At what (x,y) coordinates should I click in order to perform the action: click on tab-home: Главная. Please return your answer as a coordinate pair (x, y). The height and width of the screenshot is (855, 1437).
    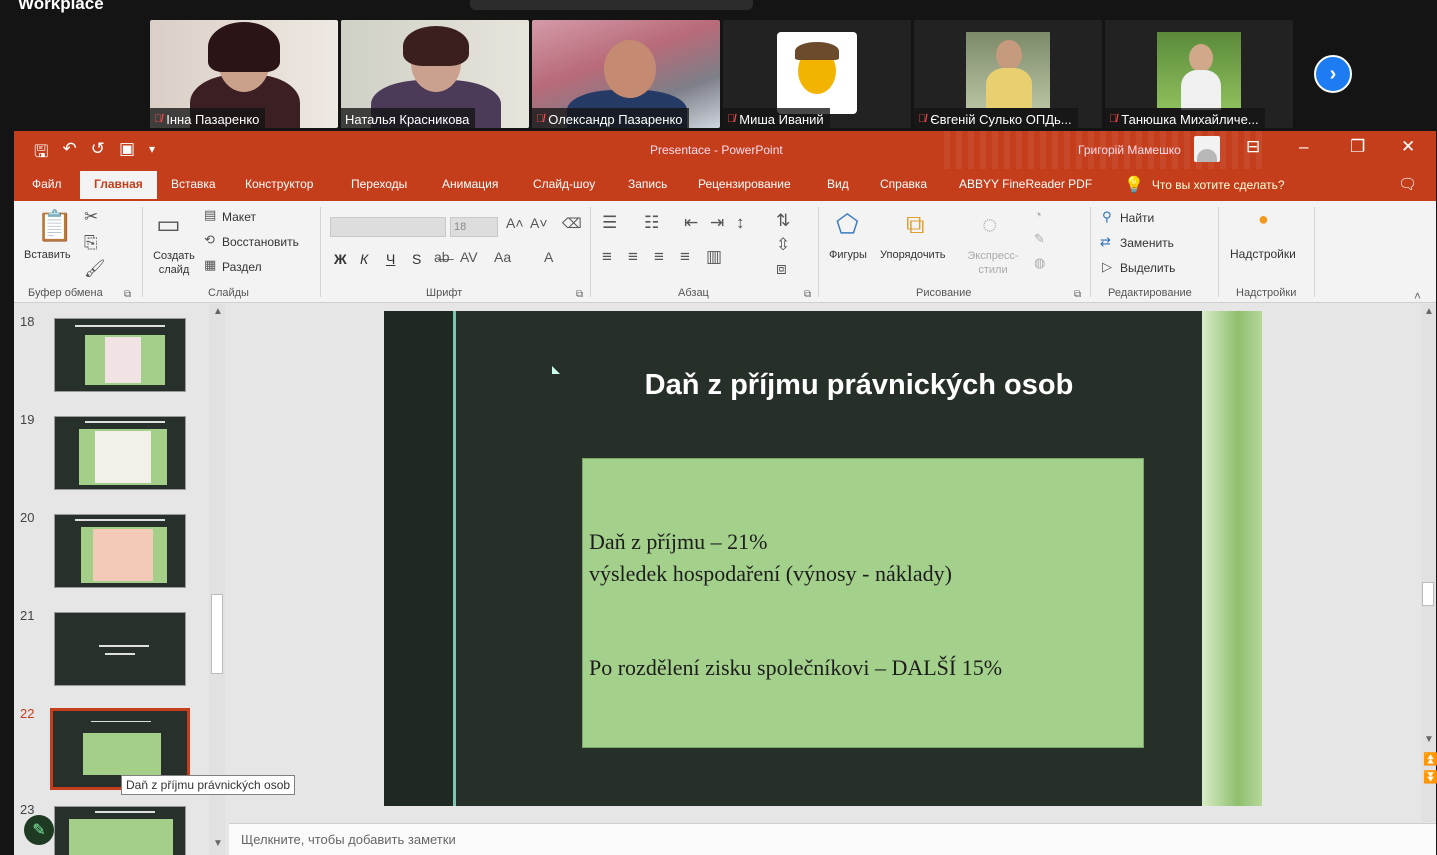
    Looking at the image, I should click on (118, 185).